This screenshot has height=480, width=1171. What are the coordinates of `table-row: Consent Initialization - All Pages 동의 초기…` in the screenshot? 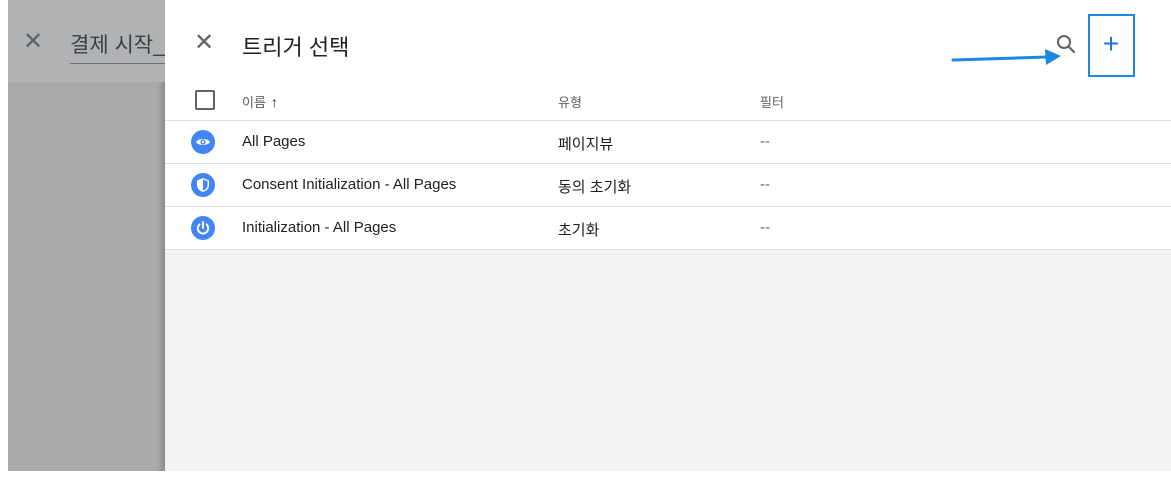 It's located at (668, 185).